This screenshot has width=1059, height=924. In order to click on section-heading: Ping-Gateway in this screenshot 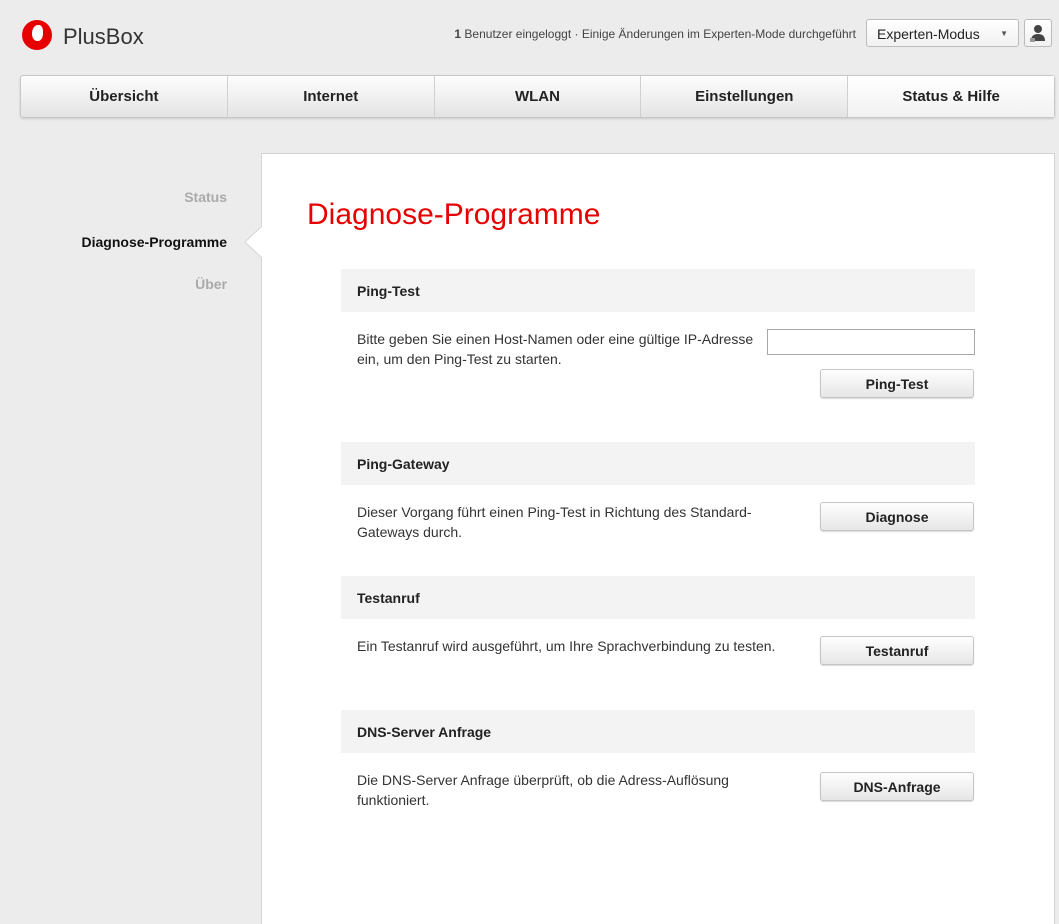, I will do `click(658, 463)`.